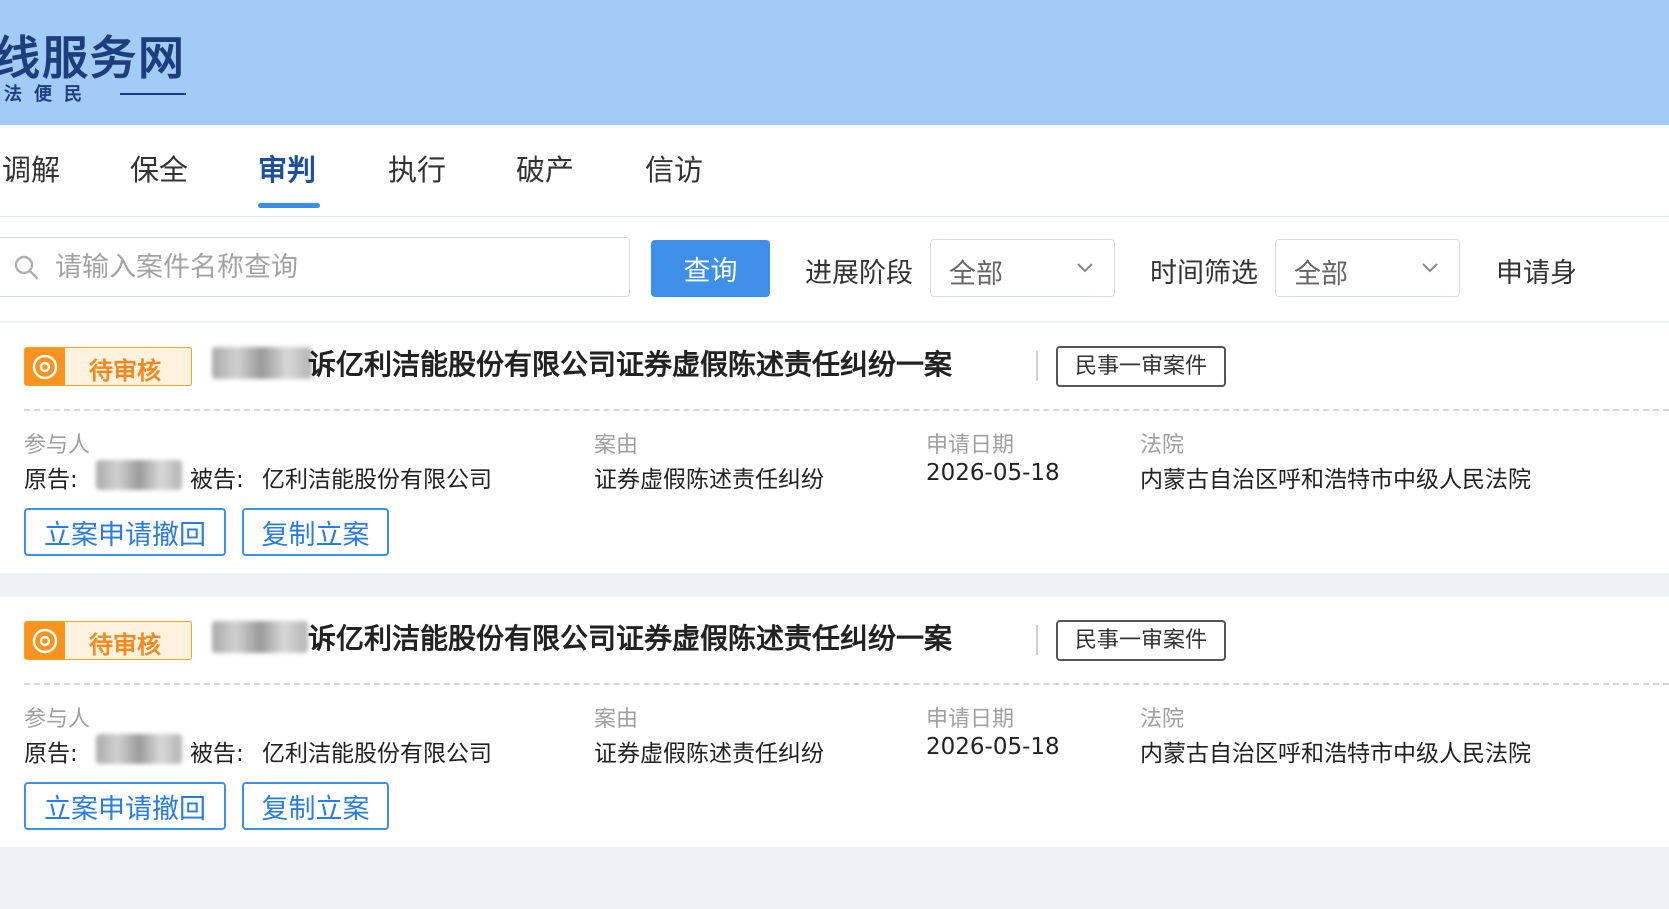  What do you see at coordinates (1204, 273) in the screenshot?
I see `time-filter-label: 时间筛选` at bounding box center [1204, 273].